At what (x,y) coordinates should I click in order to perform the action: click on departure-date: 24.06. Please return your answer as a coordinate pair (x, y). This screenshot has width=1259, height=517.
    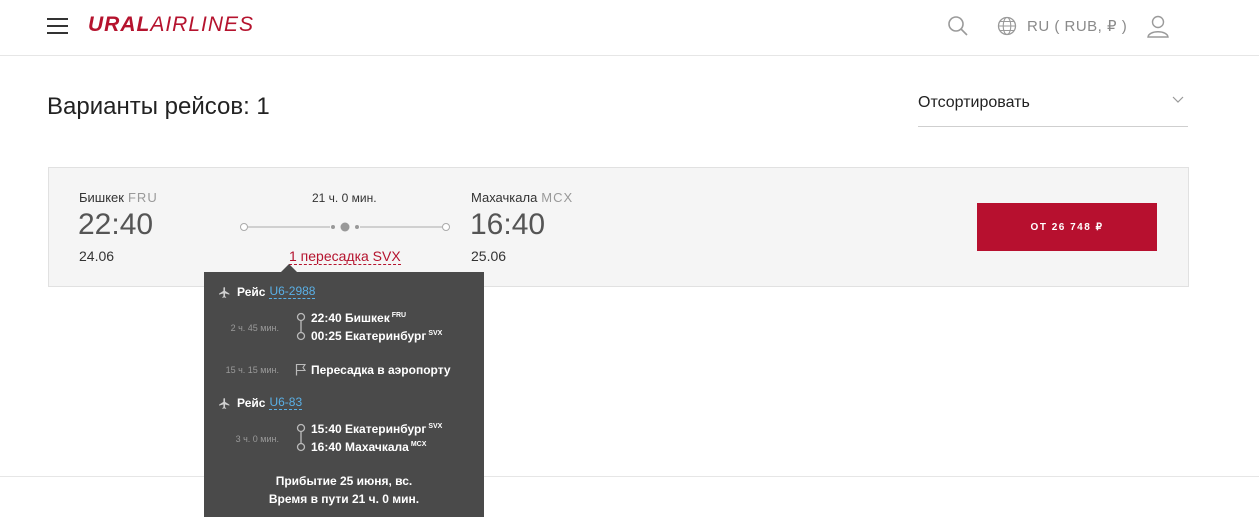
    Looking at the image, I should click on (97, 256).